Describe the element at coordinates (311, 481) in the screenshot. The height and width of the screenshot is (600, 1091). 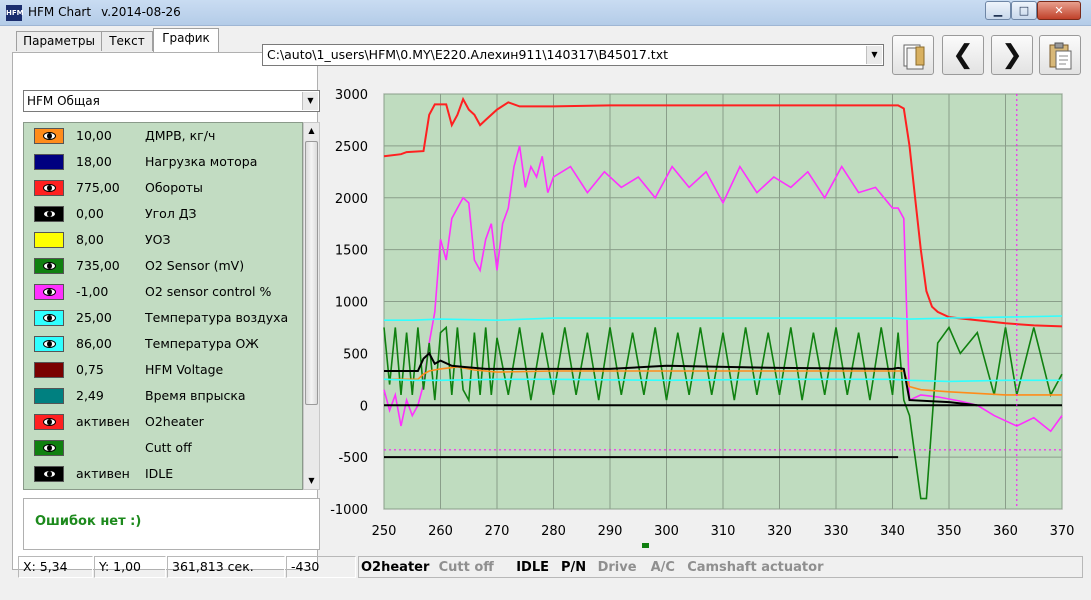
I see `scroll-down-icon: ▼` at that location.